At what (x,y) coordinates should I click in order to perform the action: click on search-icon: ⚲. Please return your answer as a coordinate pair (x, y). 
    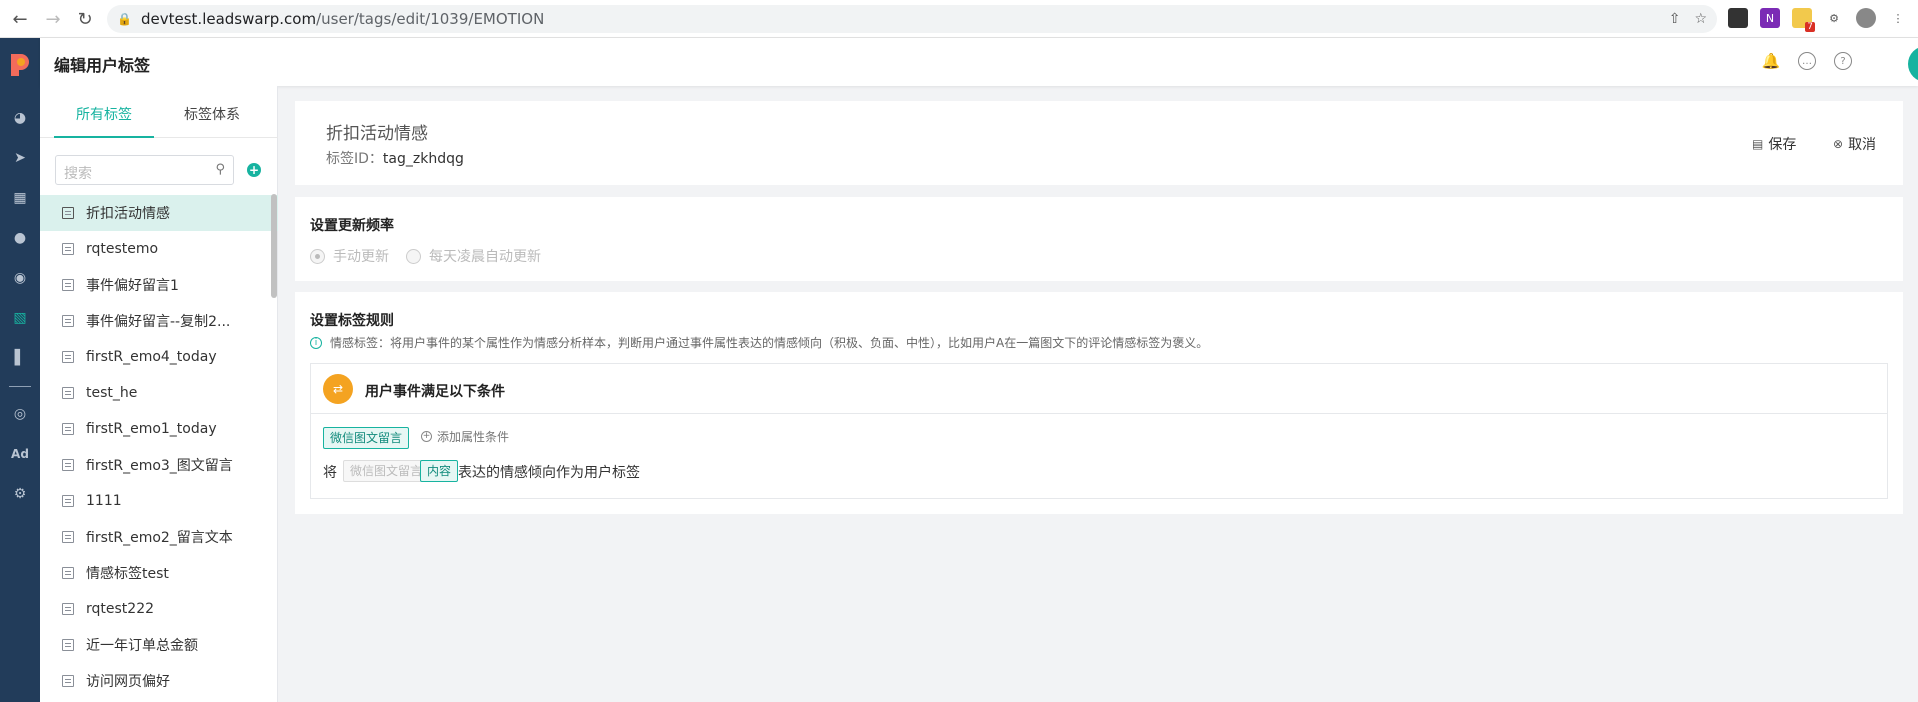
    Looking at the image, I should click on (220, 169).